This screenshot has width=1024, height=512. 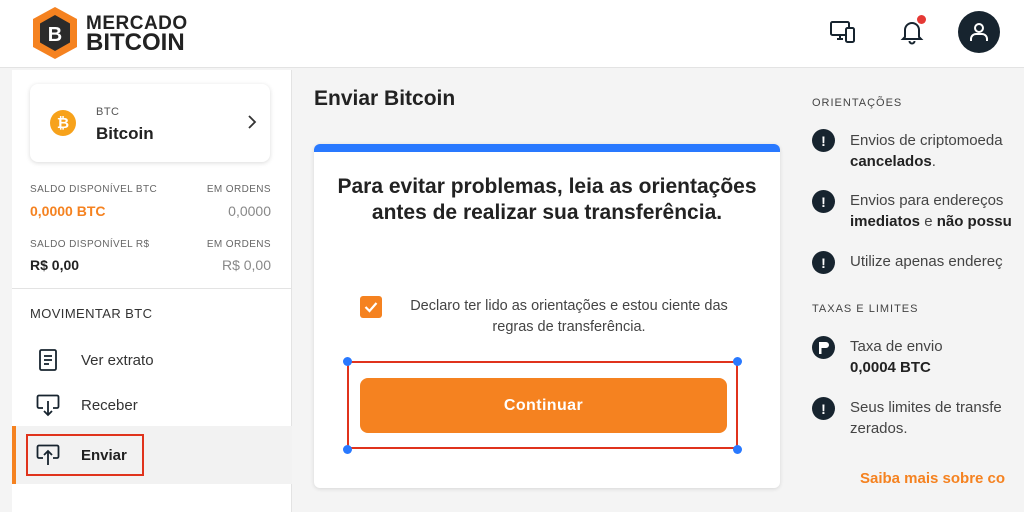 I want to click on section-title: MOVIMENTAR BTC, so click(x=91, y=313).